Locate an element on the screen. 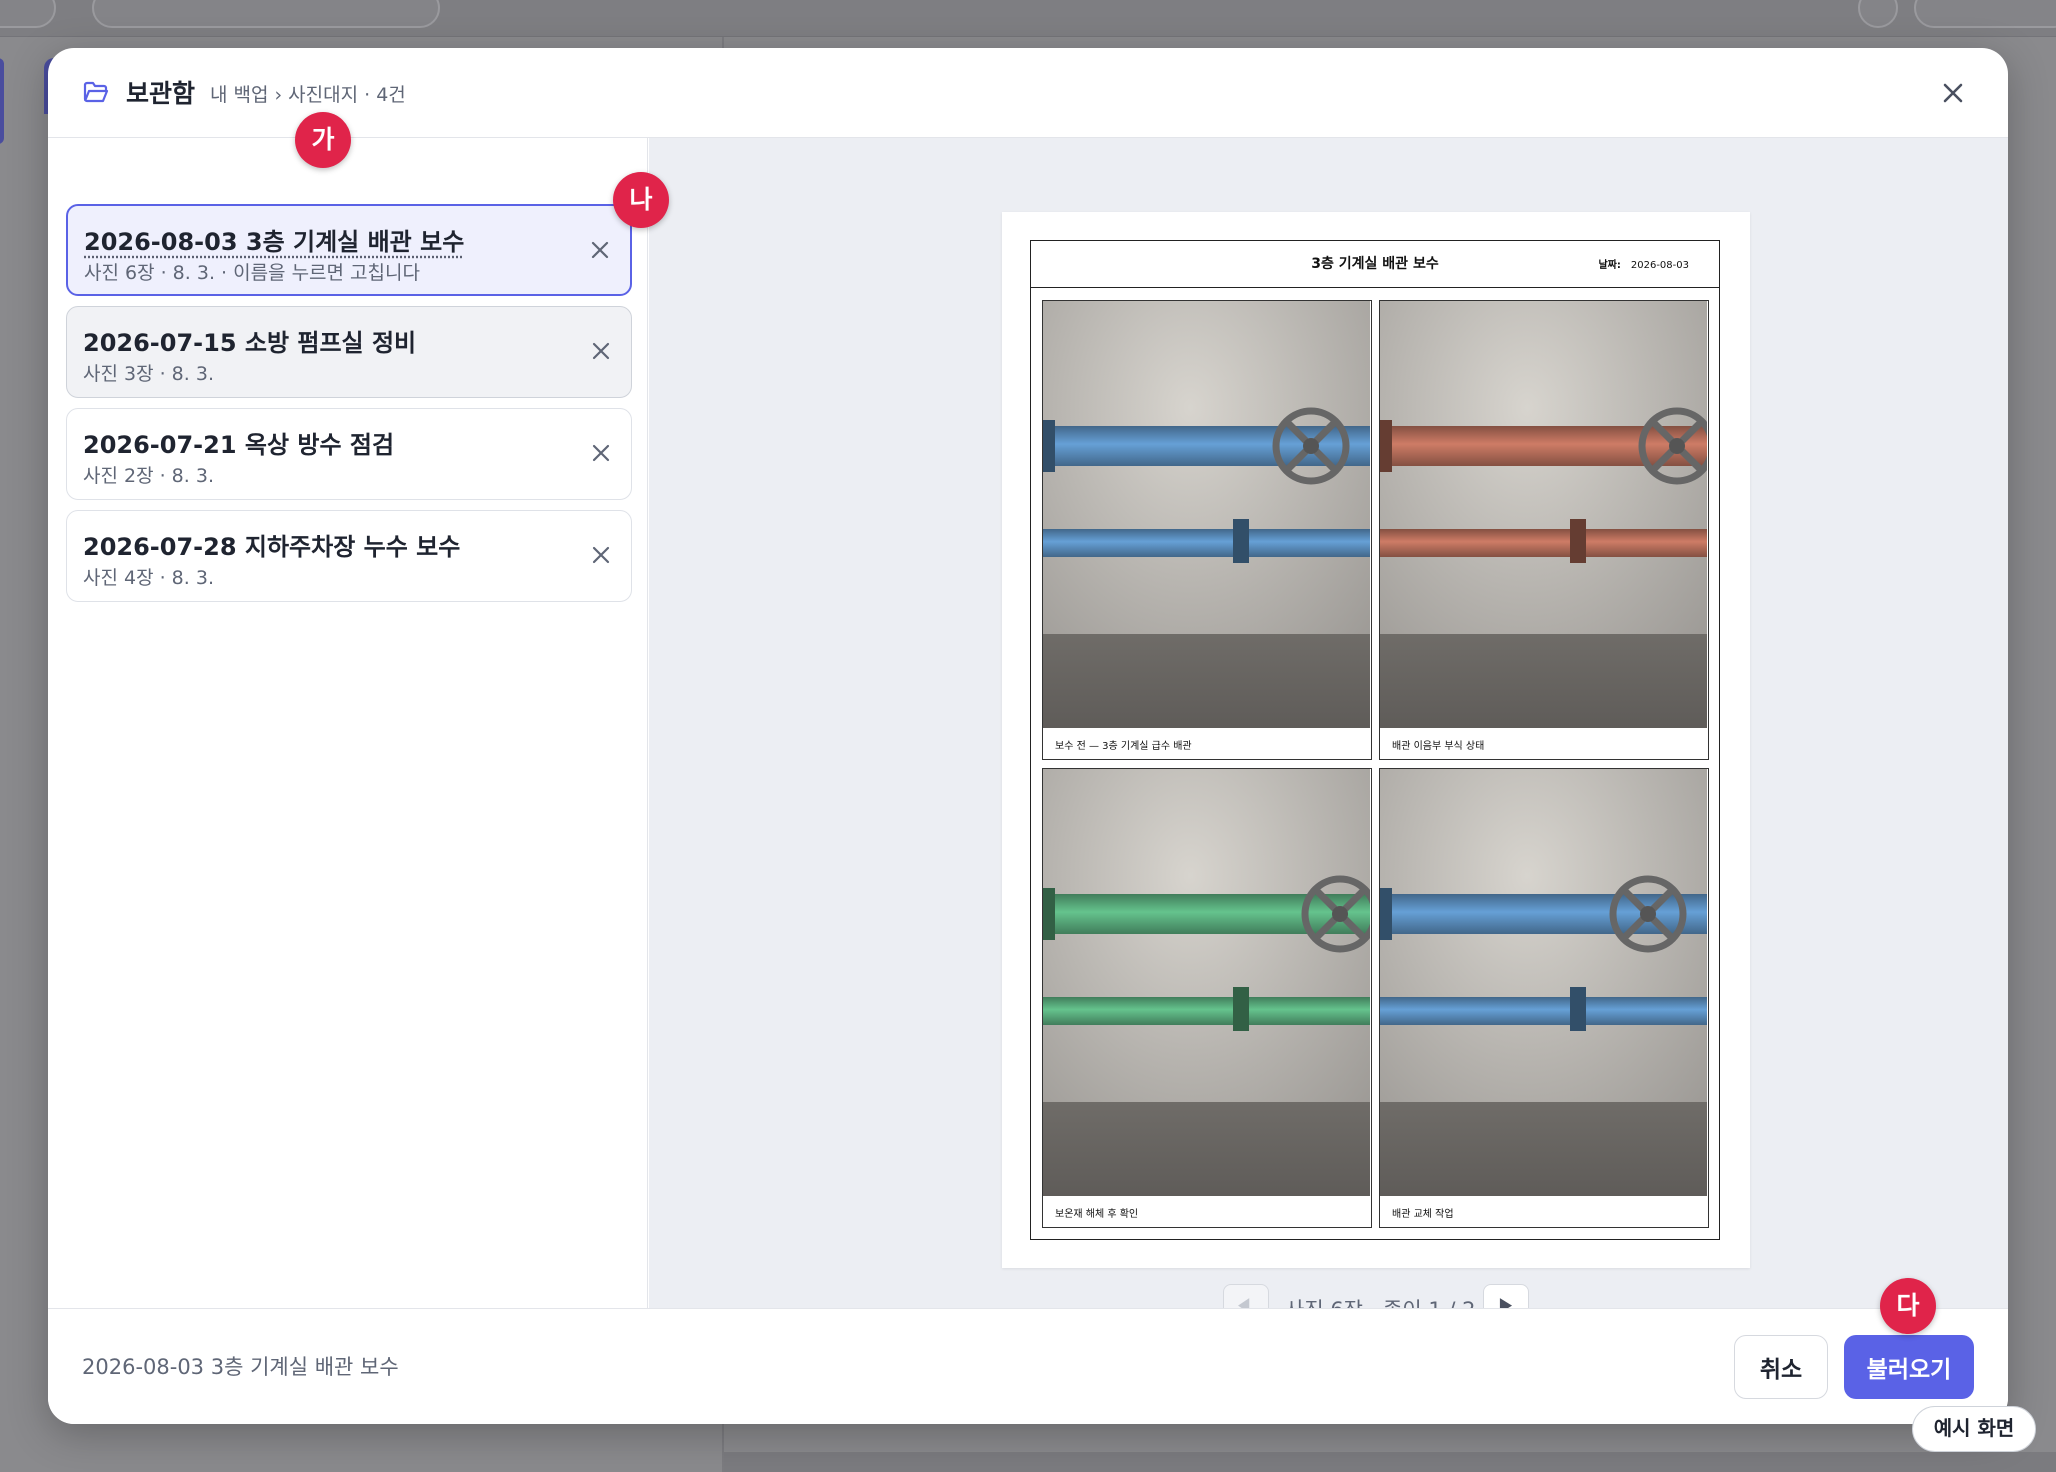 This screenshot has height=1472, width=2056. list-item: 2026-07-15 소방 펌프실 정비 사진 3장 · 8. 3. is located at coordinates (349, 352).